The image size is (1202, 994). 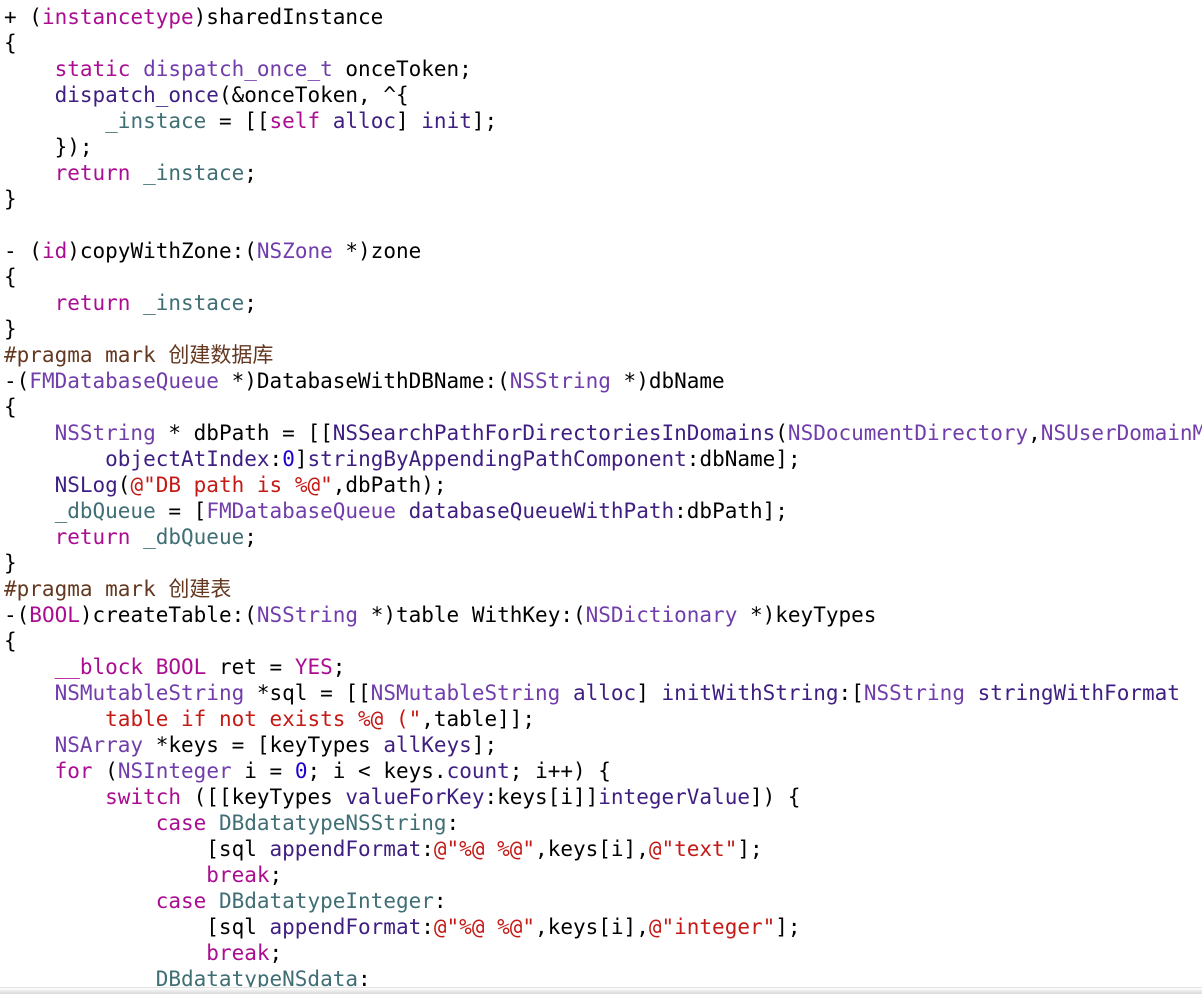 What do you see at coordinates (592, 849) in the screenshot?
I see `code-token: ,keys[i],` at bounding box center [592, 849].